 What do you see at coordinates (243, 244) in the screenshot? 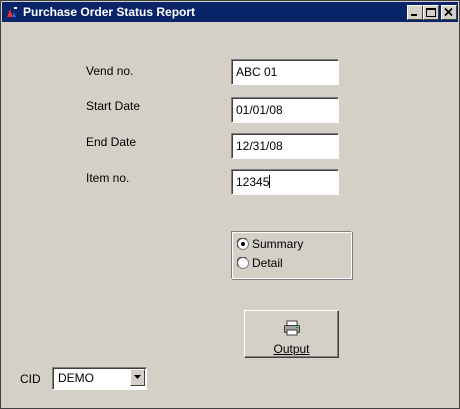
I see `summary-radio-icon` at bounding box center [243, 244].